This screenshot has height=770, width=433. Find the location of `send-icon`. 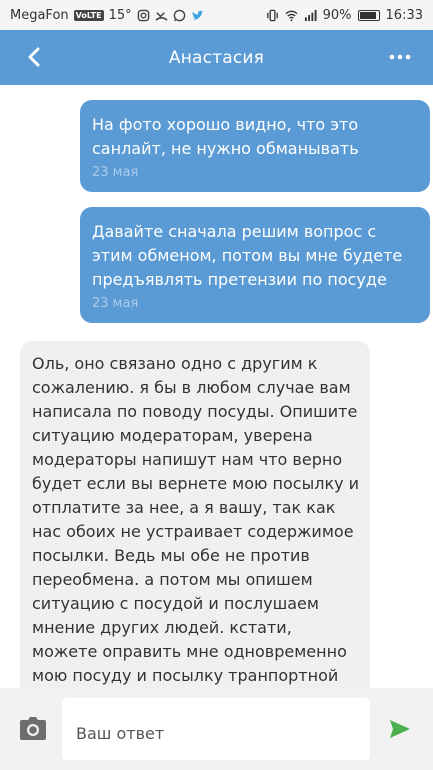

send-icon is located at coordinates (400, 729).